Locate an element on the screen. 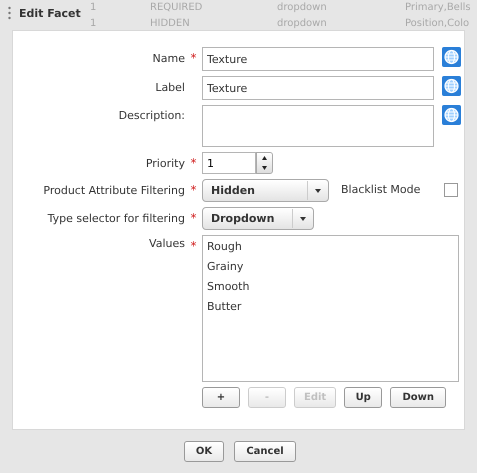 This screenshot has height=473, width=477. list-action-button: Up is located at coordinates (363, 397).